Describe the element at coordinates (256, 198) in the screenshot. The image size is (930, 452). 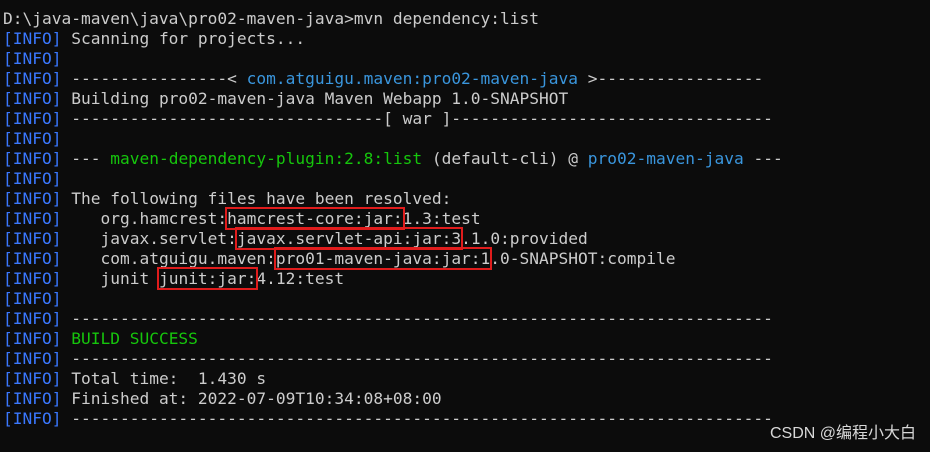
I see `log-text: The following files have been resolved:` at that location.